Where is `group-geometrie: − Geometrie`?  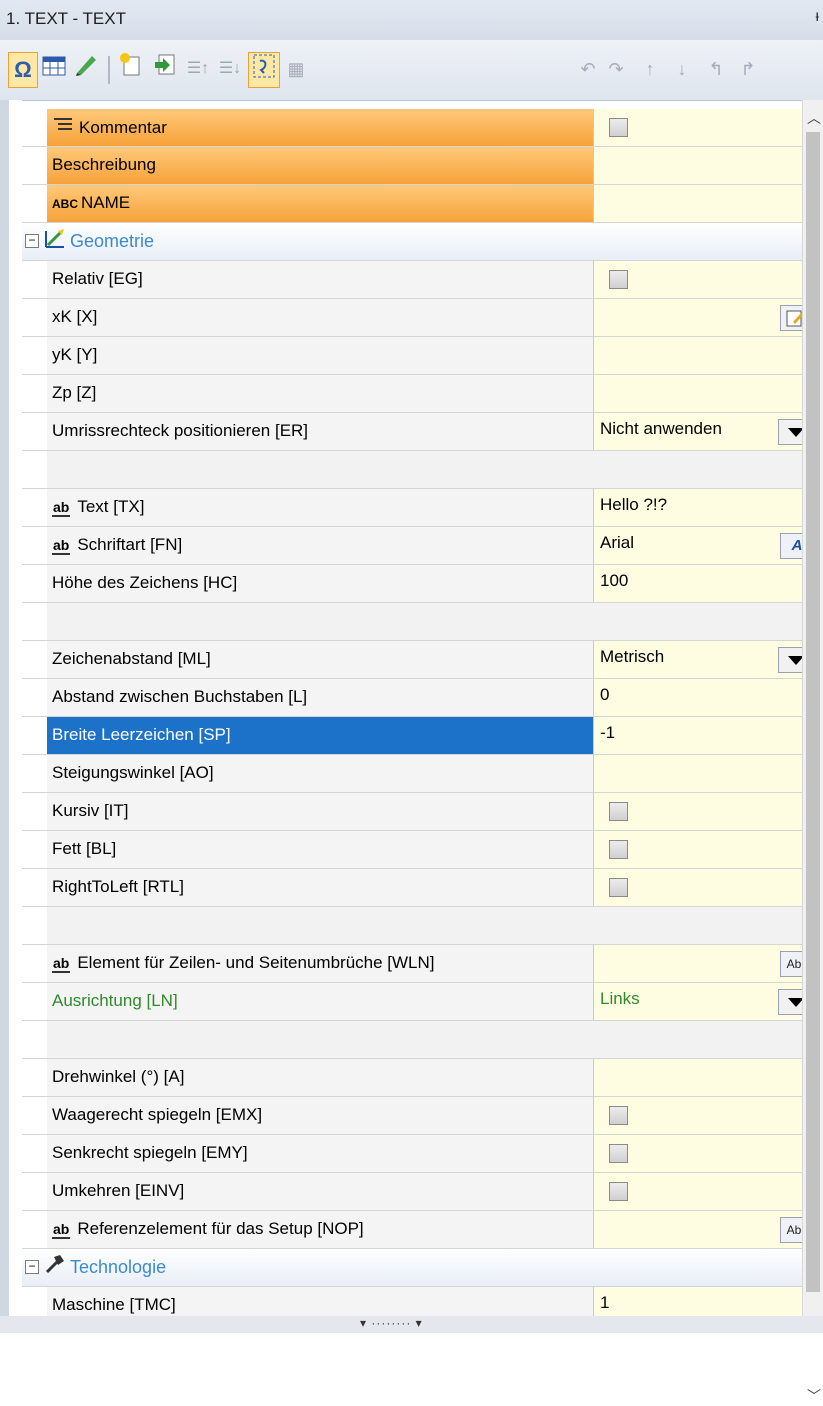
group-geometrie: − Geometrie is located at coordinates (412, 242).